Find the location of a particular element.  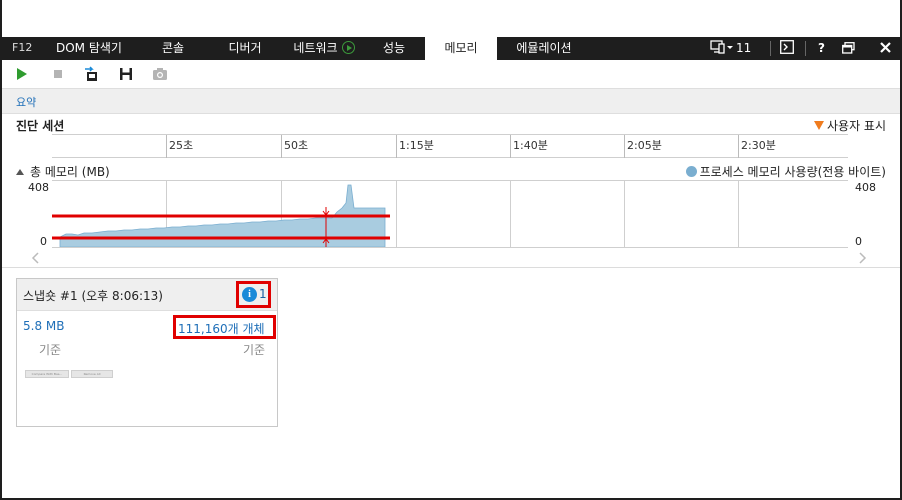

total-memory-header: 총 메모리 (MB) is located at coordinates (63, 171).